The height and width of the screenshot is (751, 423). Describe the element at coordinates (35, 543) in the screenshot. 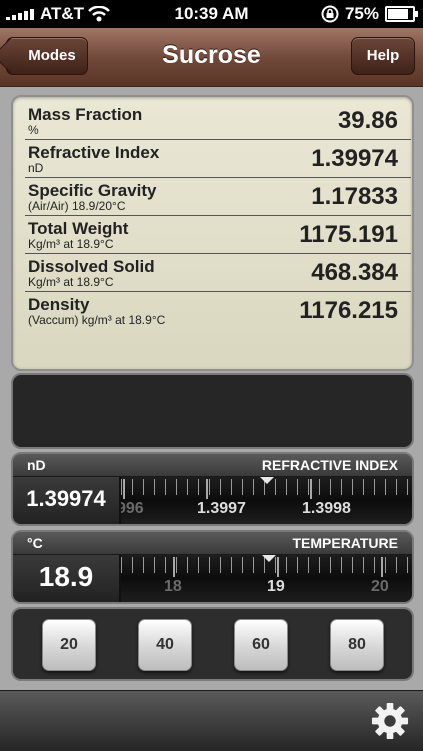

I see `slider-unit: °C` at that location.